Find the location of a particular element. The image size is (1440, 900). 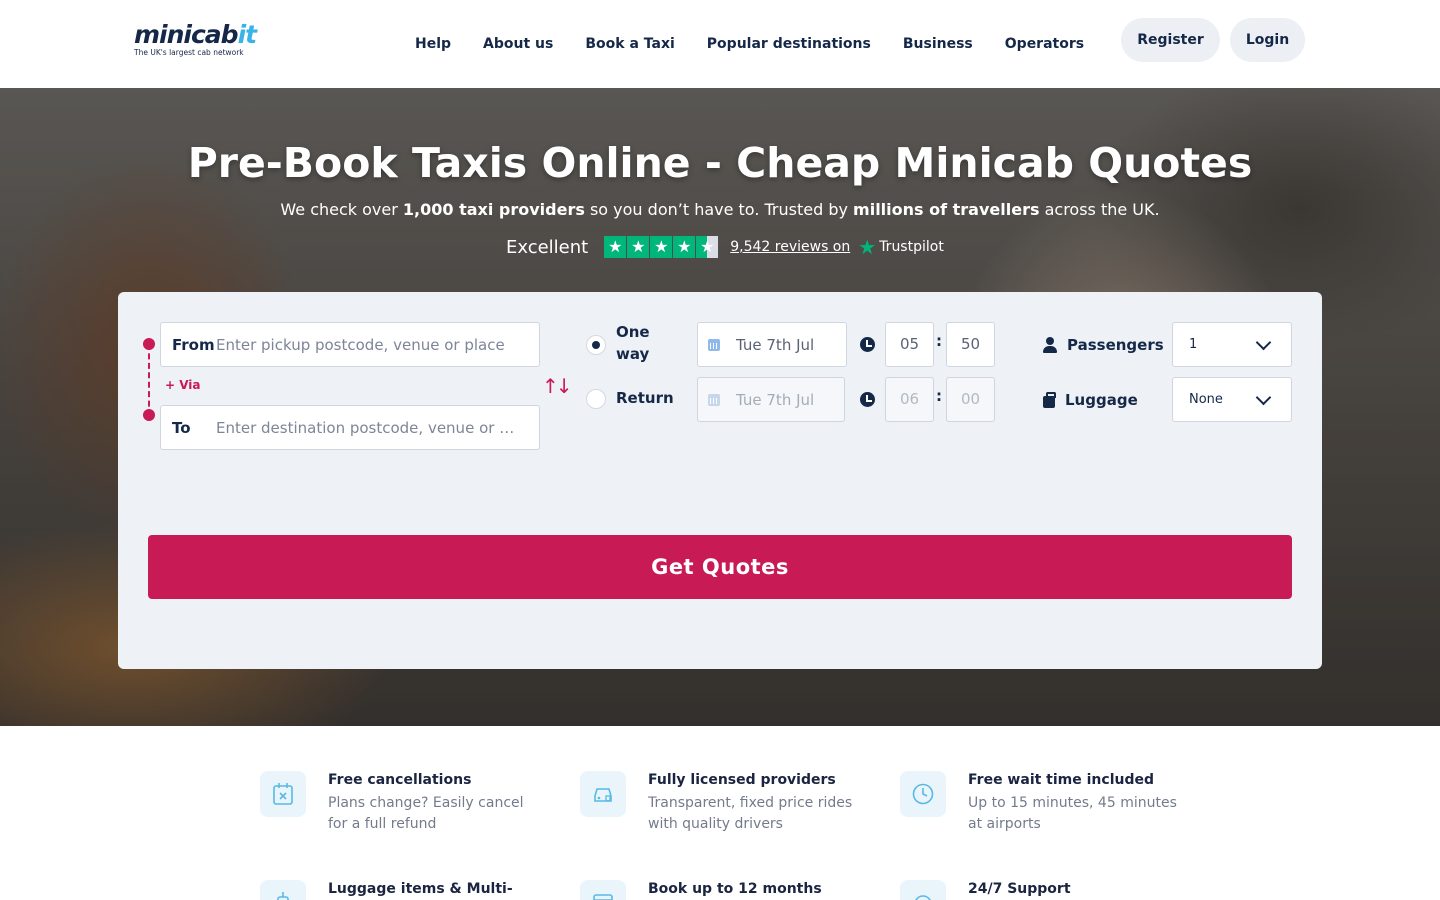

reviews-link: 9,542 reviews on is located at coordinates (790, 247).